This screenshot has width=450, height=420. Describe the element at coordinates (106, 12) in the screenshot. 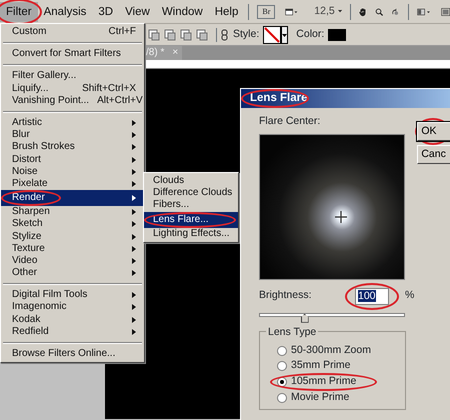

I see `menu-item: 3D` at that location.